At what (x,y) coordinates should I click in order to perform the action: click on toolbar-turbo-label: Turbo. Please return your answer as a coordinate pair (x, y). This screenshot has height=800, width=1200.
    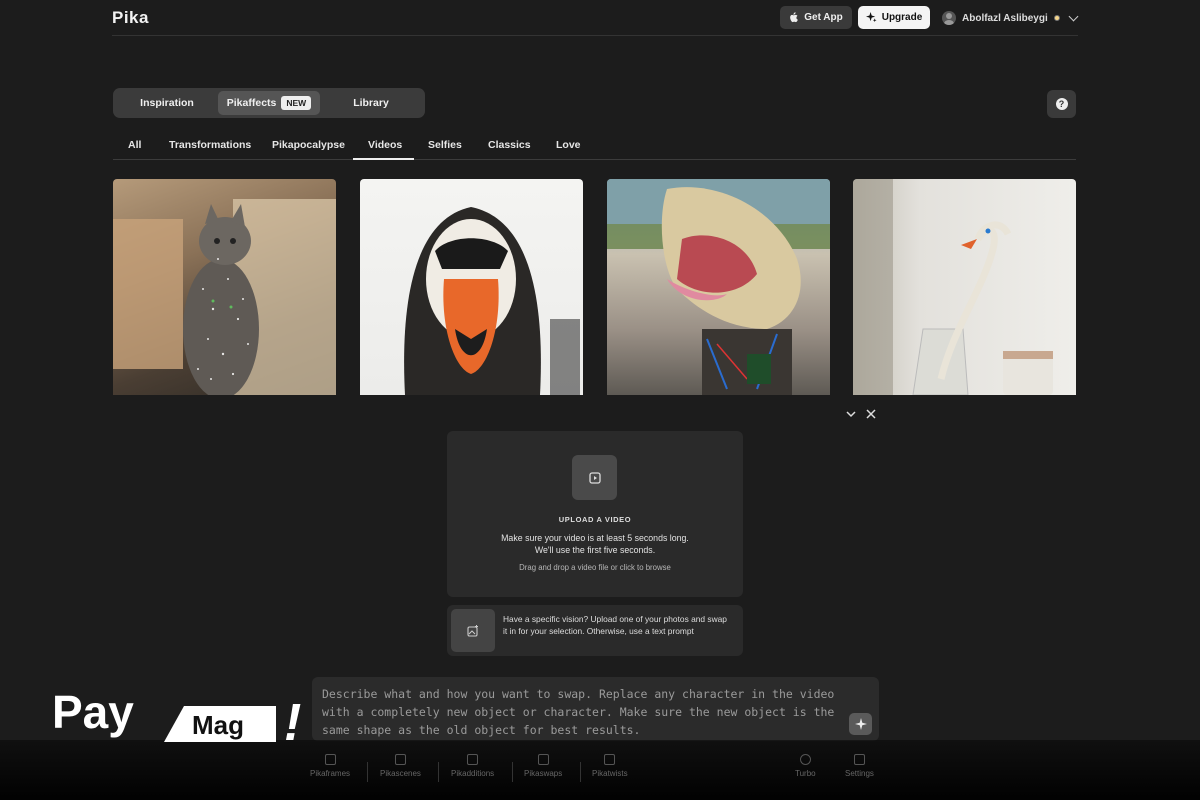
    Looking at the image, I should click on (805, 773).